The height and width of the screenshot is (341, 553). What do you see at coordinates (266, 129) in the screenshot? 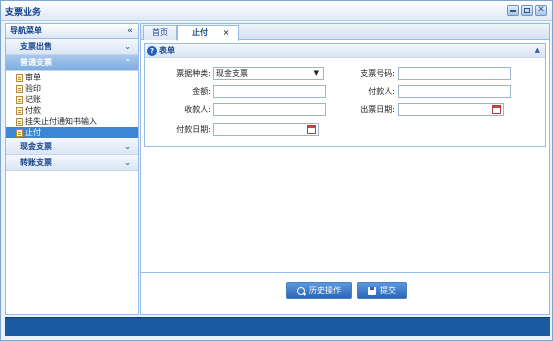
I see `pay-date-input` at bounding box center [266, 129].